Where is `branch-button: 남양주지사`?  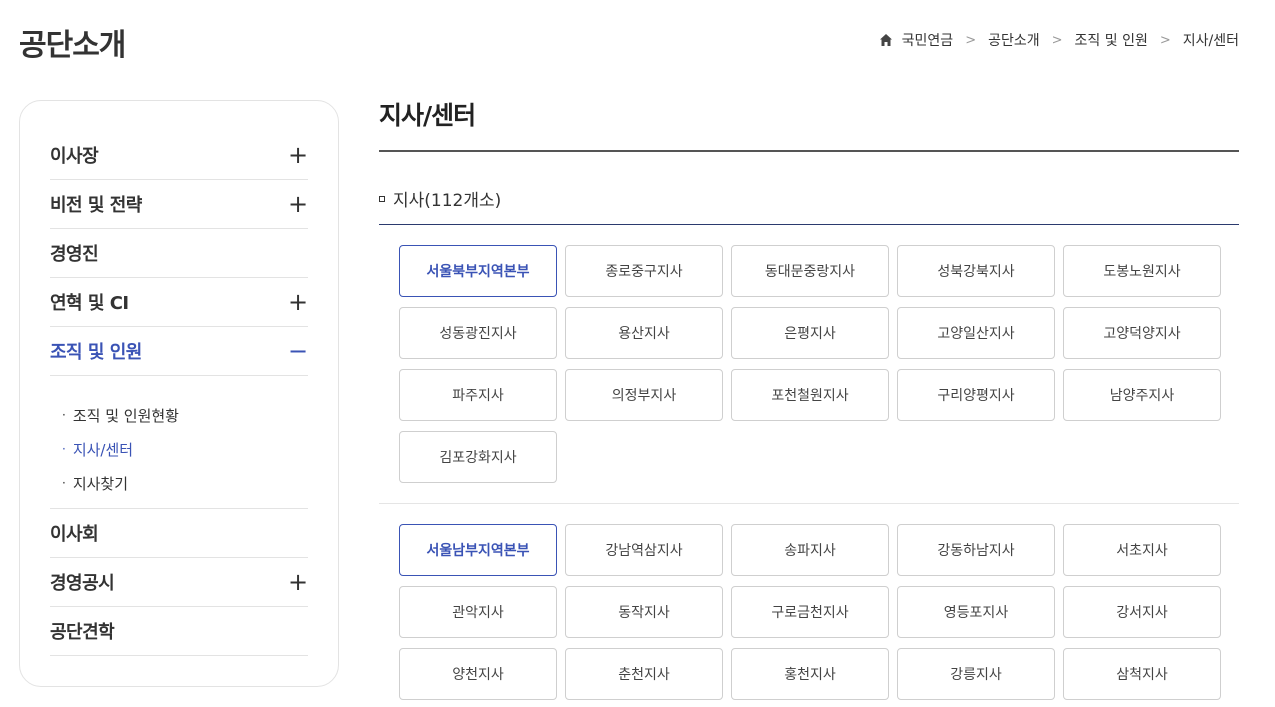
branch-button: 남양주지사 is located at coordinates (1142, 395).